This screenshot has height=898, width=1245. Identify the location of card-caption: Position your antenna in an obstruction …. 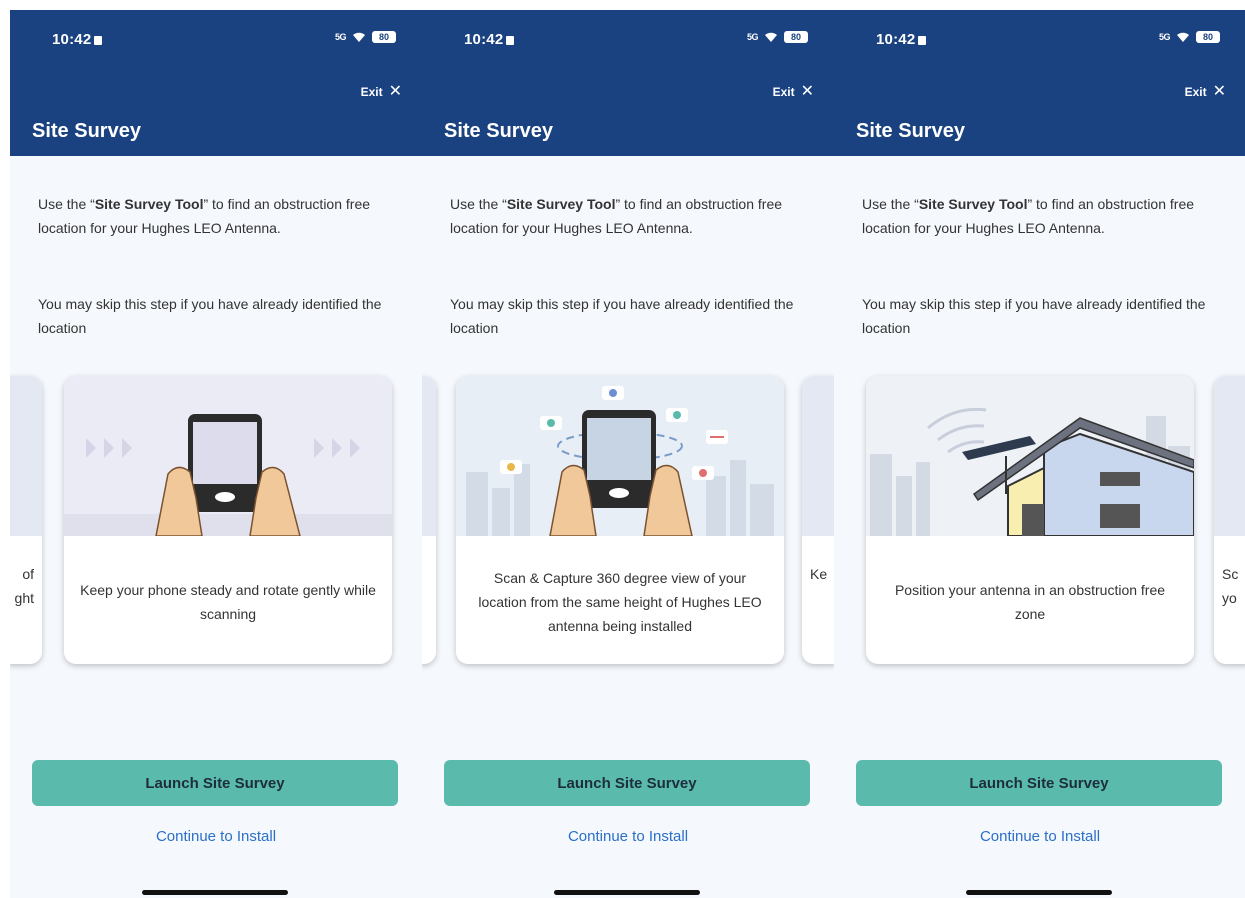
(1030, 602).